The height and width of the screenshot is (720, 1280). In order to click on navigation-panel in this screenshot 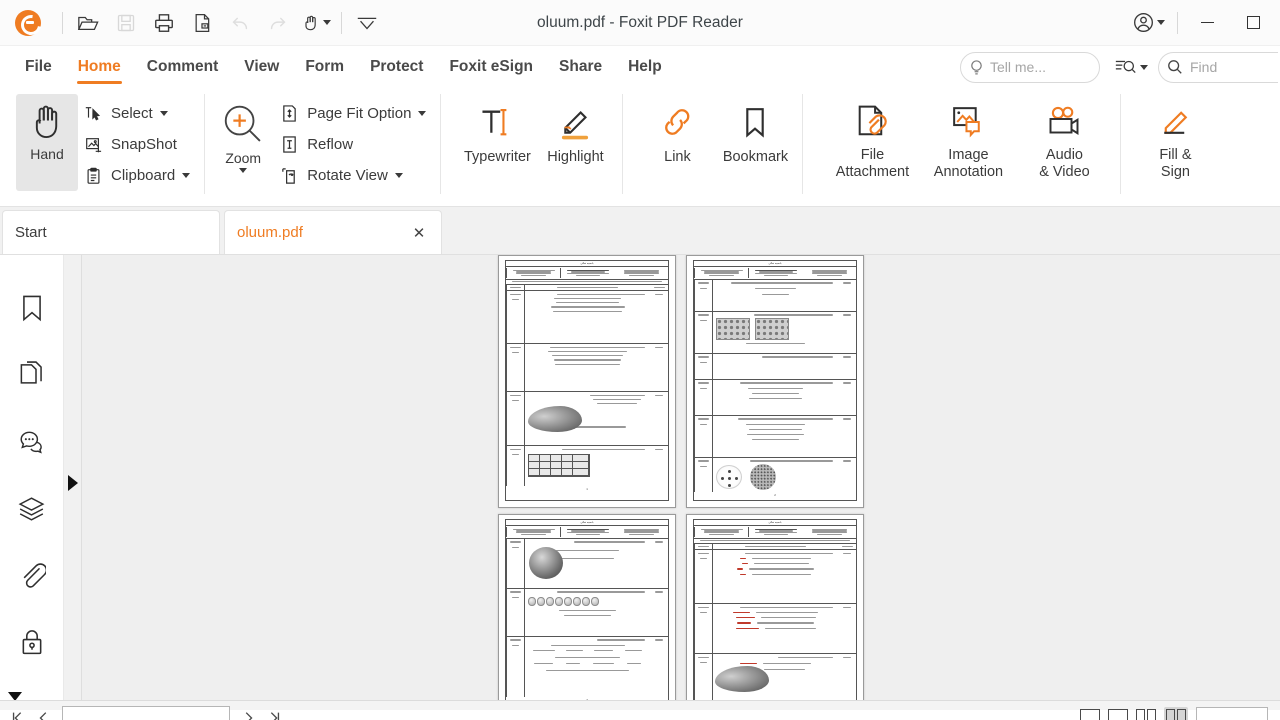, I will do `click(32, 482)`.